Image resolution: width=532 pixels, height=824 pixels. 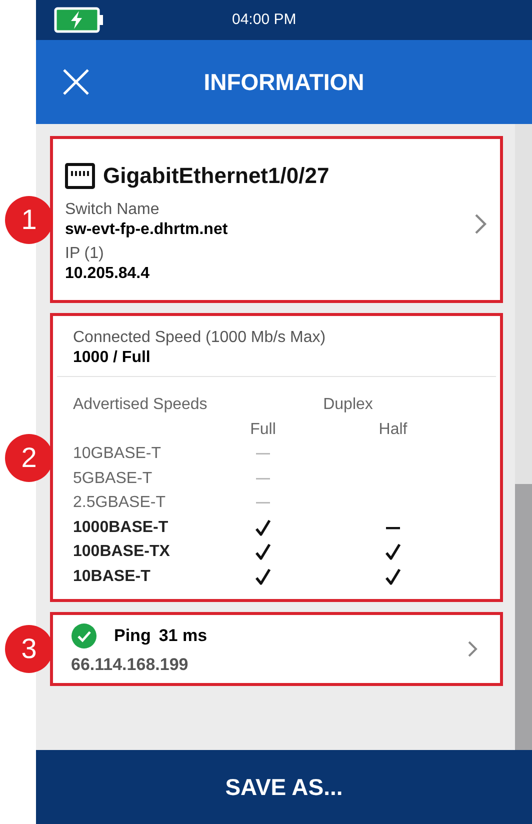 What do you see at coordinates (121, 551) in the screenshot?
I see `speed-name: 100BASE-TX` at bounding box center [121, 551].